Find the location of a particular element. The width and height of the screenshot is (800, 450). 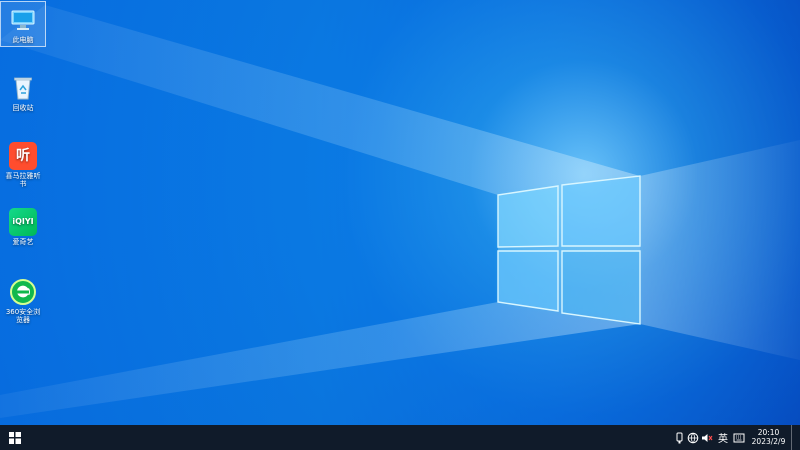

clock-date: 2023/2/9 is located at coordinates (768, 441).